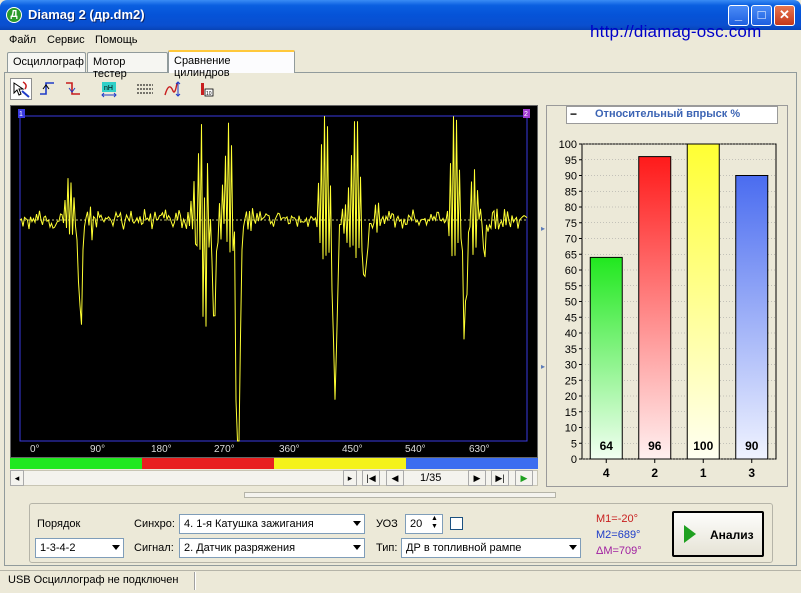  I want to click on marker-delta: ΔM=709°, so click(619, 551).